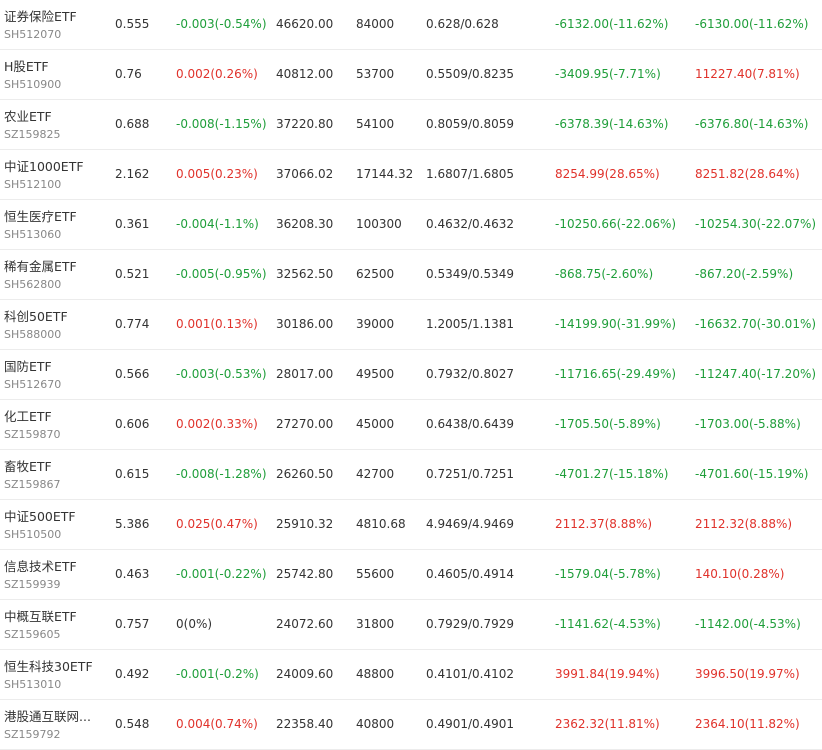 This screenshot has width=822, height=750. Describe the element at coordinates (56, 474) in the screenshot. I see `fund-name-cell: 畜牧ETF SZ159867` at that location.